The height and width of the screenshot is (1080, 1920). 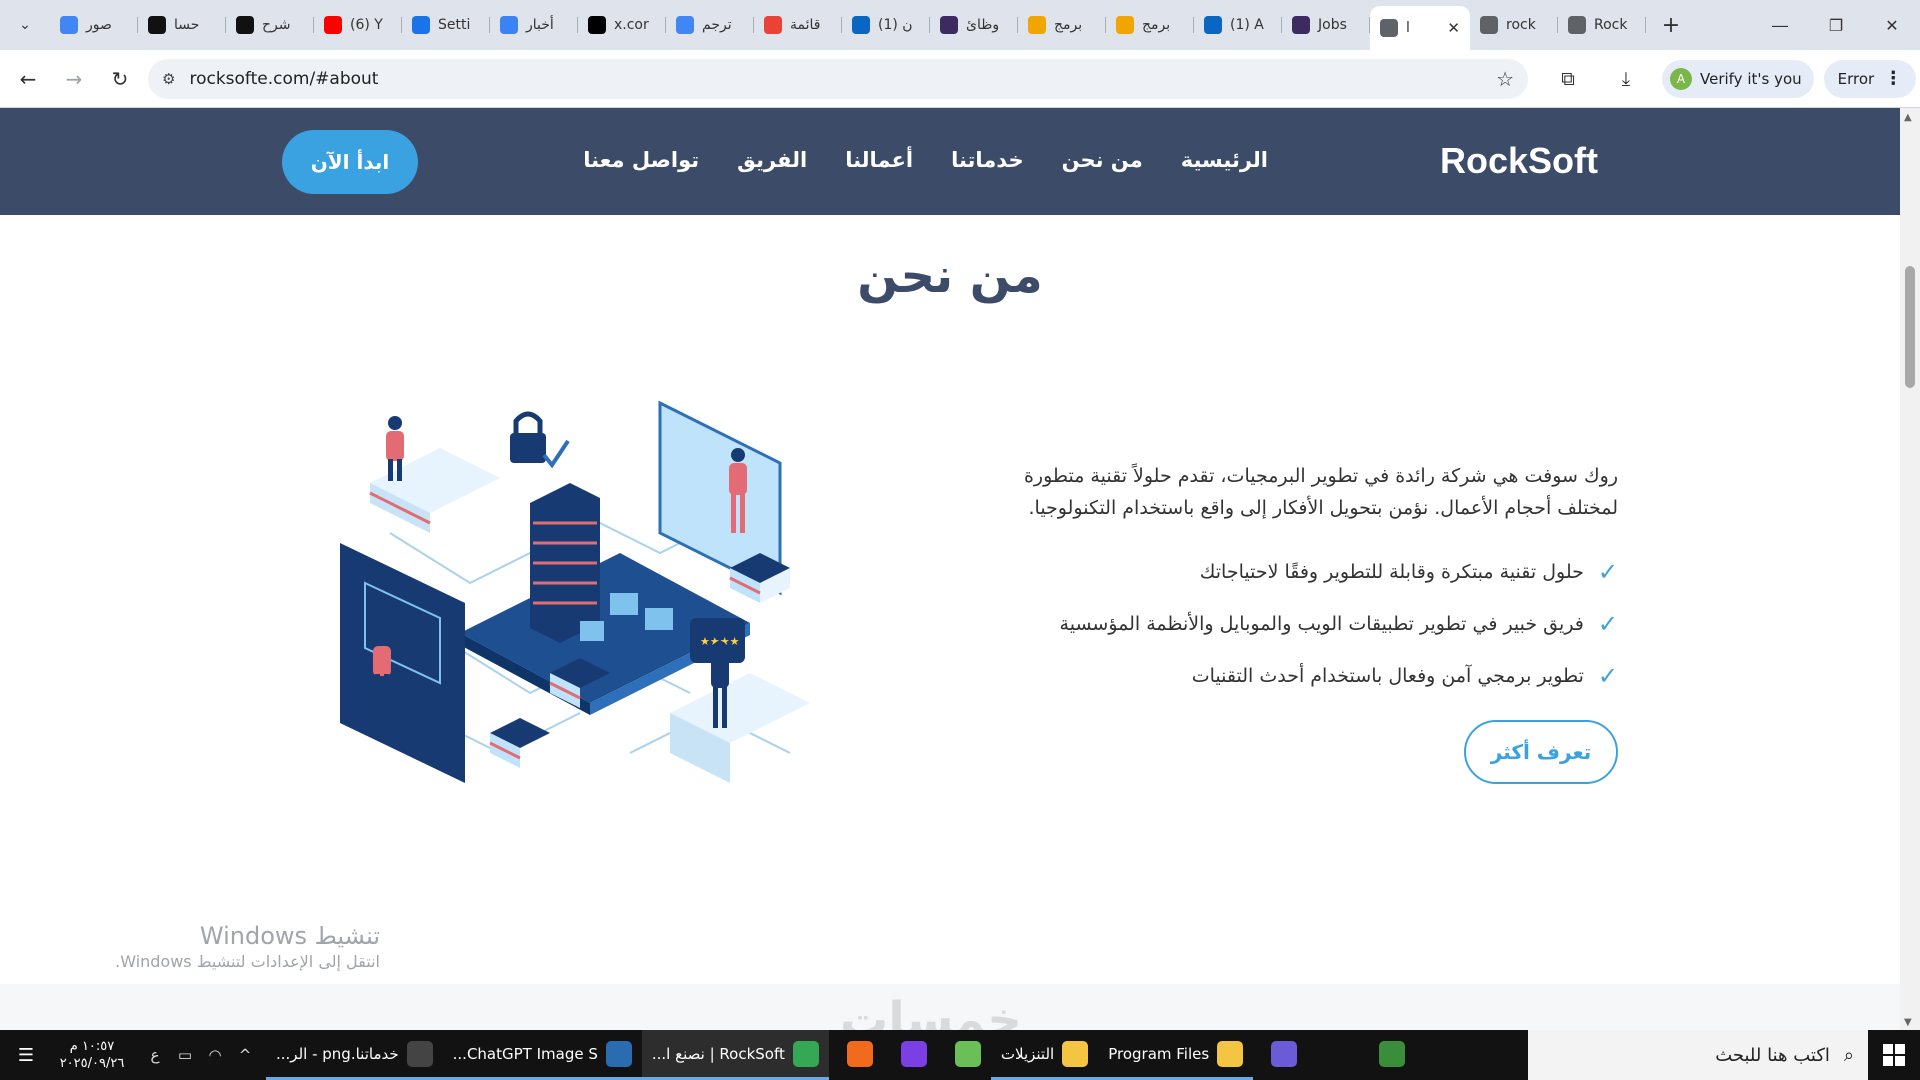 What do you see at coordinates (1102, 160) in the screenshot?
I see `menu-item-about: من نحن` at bounding box center [1102, 160].